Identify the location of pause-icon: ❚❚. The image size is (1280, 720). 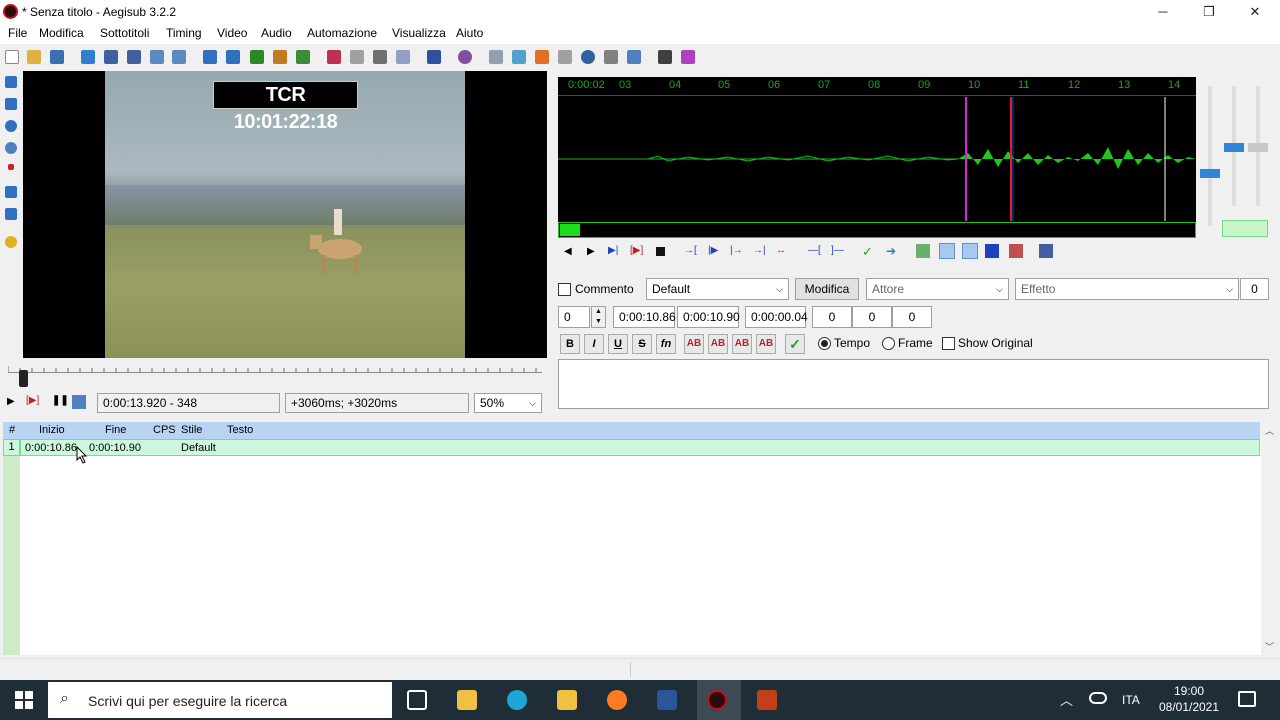
(60, 400).